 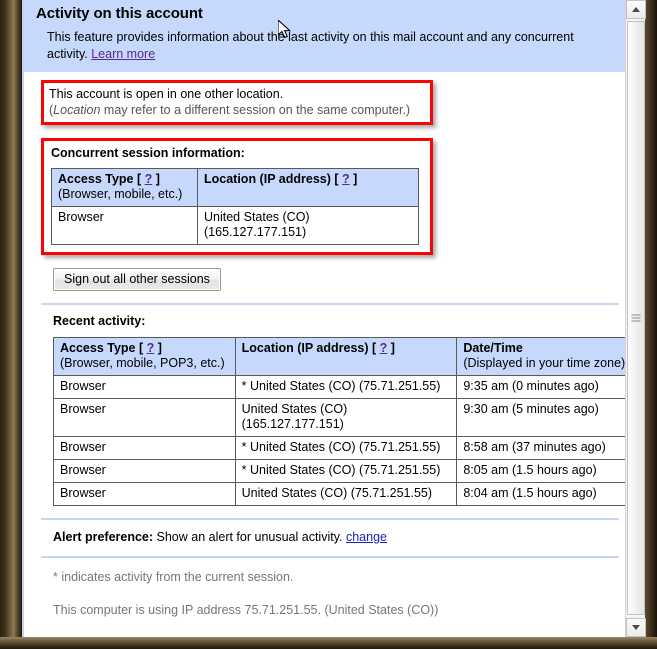 What do you see at coordinates (330, 304) in the screenshot?
I see `divider-above-recent-activity` at bounding box center [330, 304].